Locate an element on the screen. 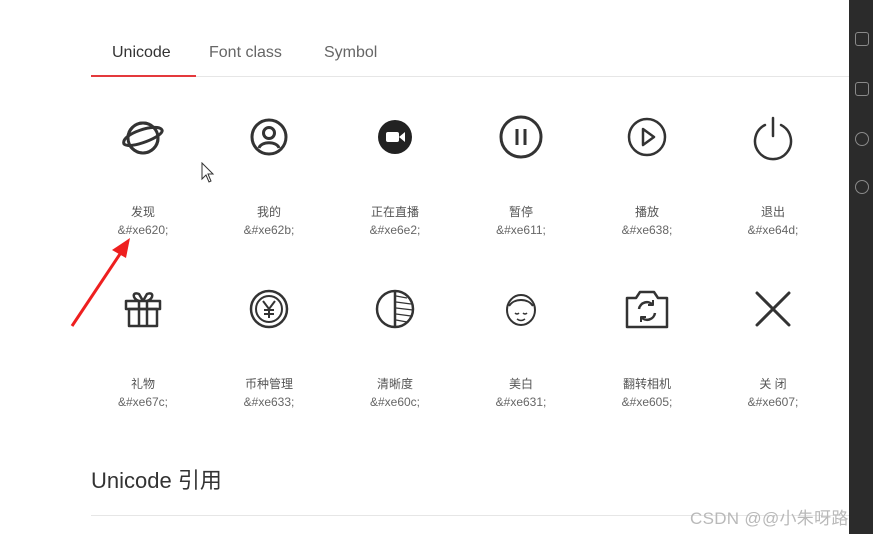 This screenshot has height=534, width=873. icon-item-close: 关 闭 &#xe607; is located at coordinates (773, 347).